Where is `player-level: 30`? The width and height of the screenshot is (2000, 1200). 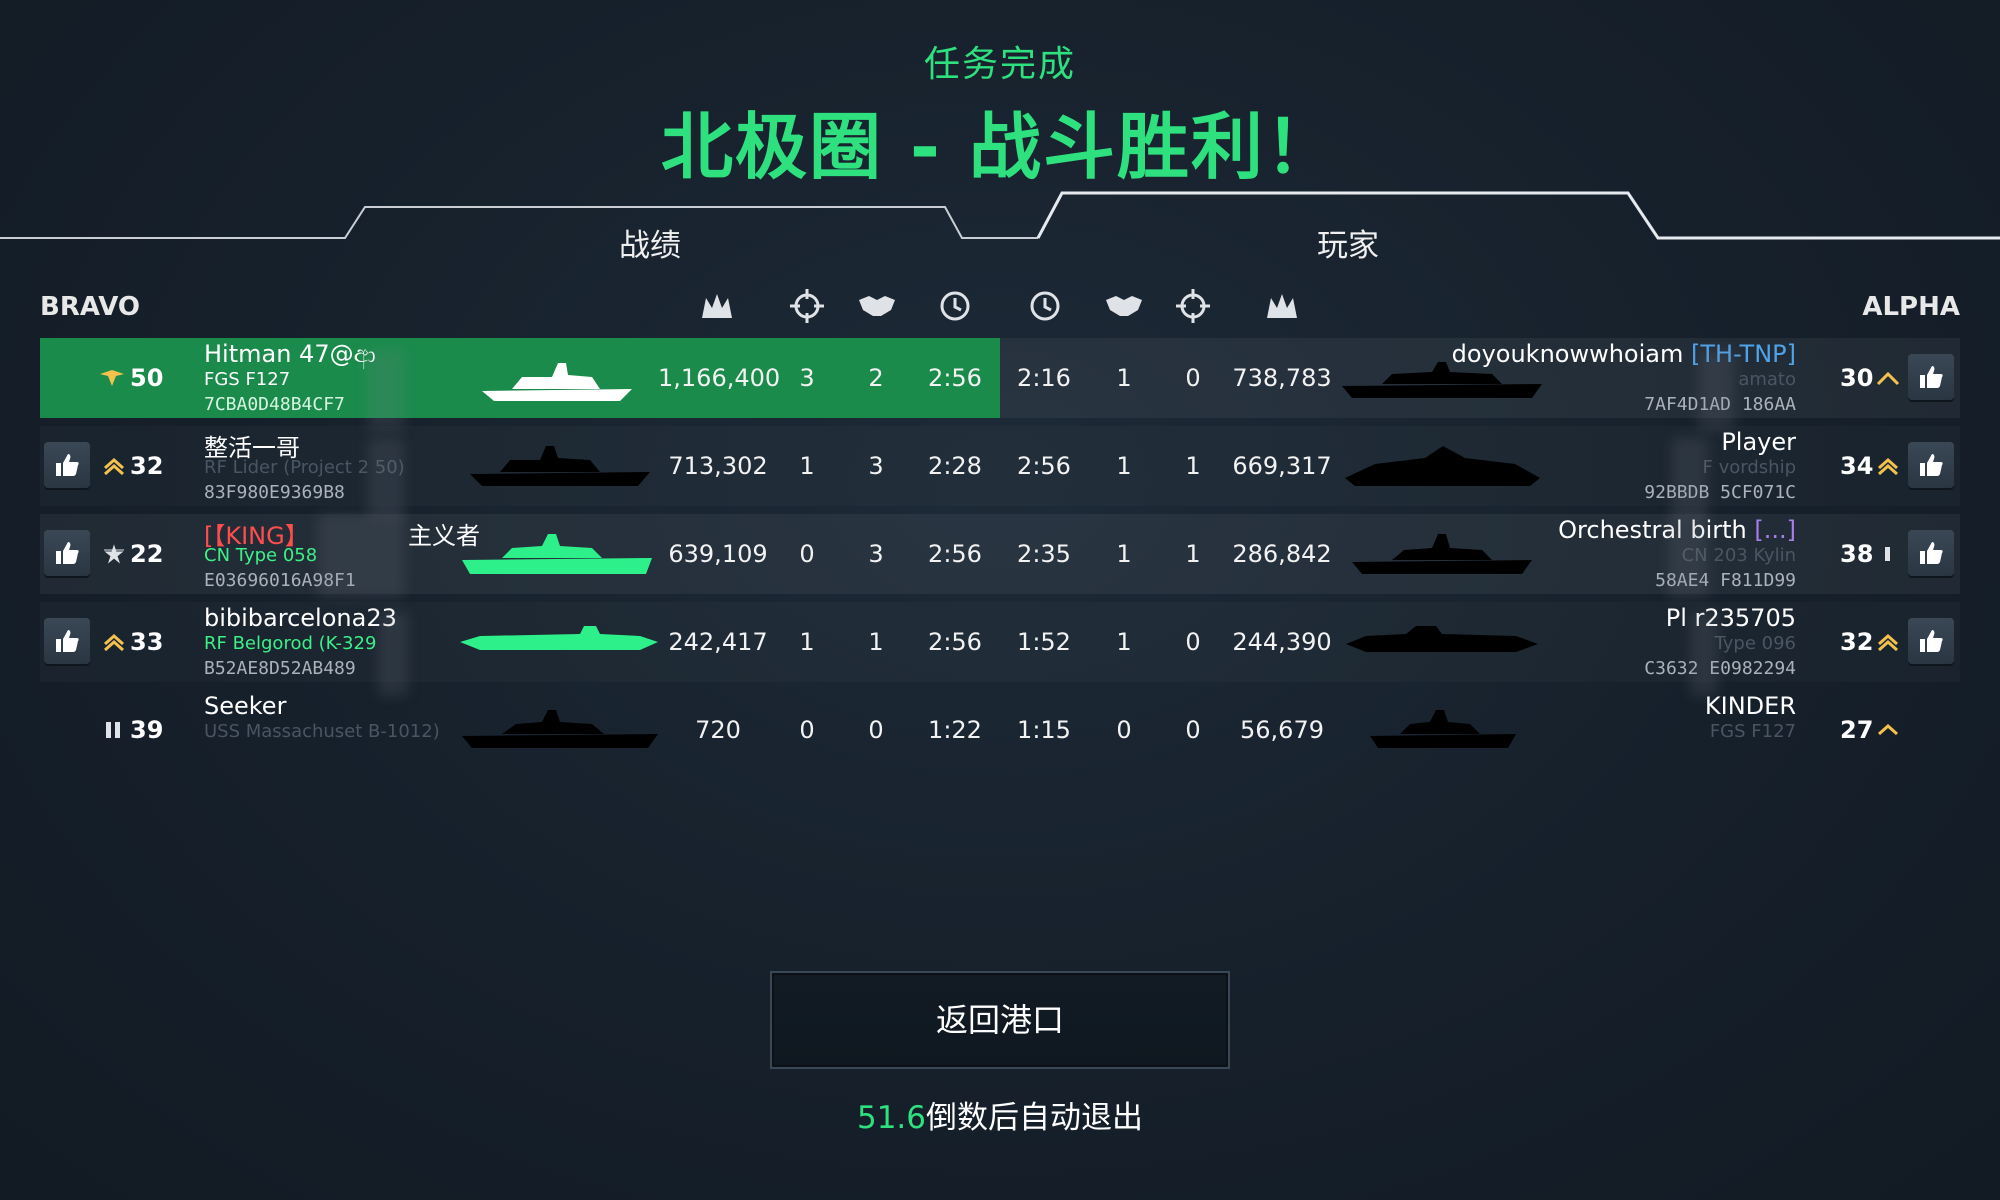
player-level: 30 is located at coordinates (1857, 378).